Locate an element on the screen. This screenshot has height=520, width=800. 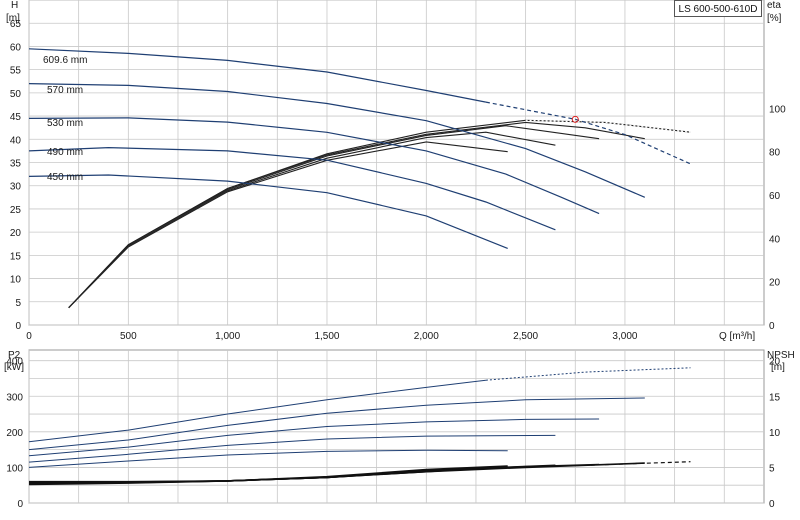
eta-axis-title: eta is located at coordinates (774, 5).